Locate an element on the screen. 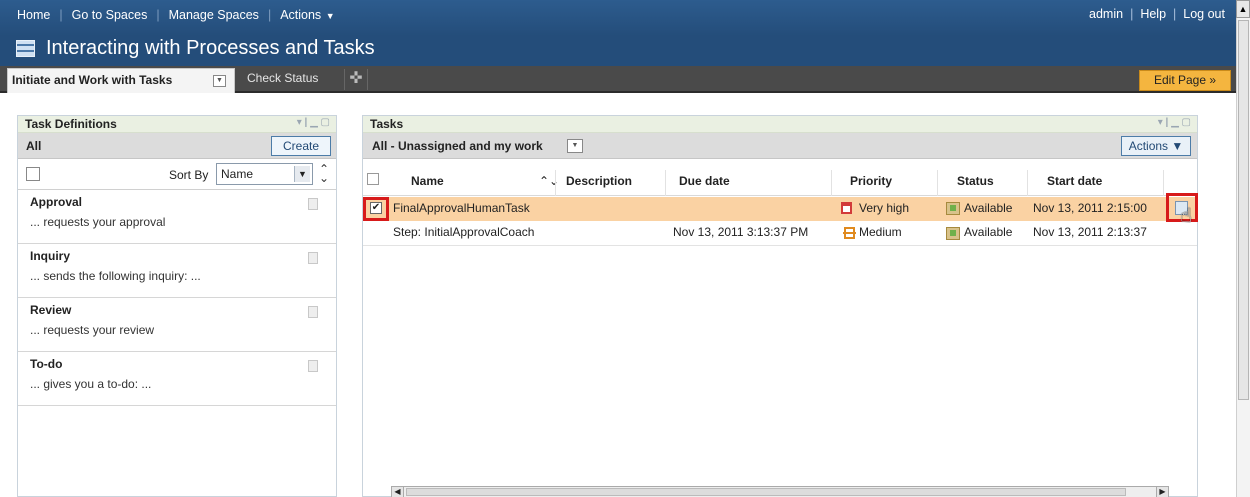  sort-by-label: Sort By is located at coordinates (189, 175).